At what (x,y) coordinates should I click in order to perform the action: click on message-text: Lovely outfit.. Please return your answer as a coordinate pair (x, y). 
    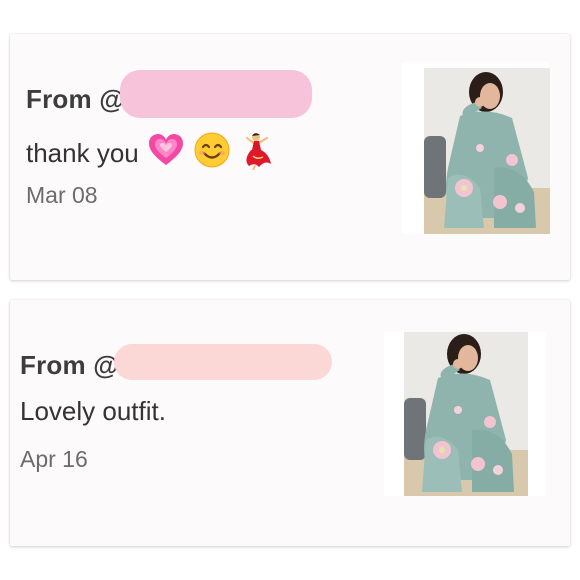
    Looking at the image, I should click on (93, 411).